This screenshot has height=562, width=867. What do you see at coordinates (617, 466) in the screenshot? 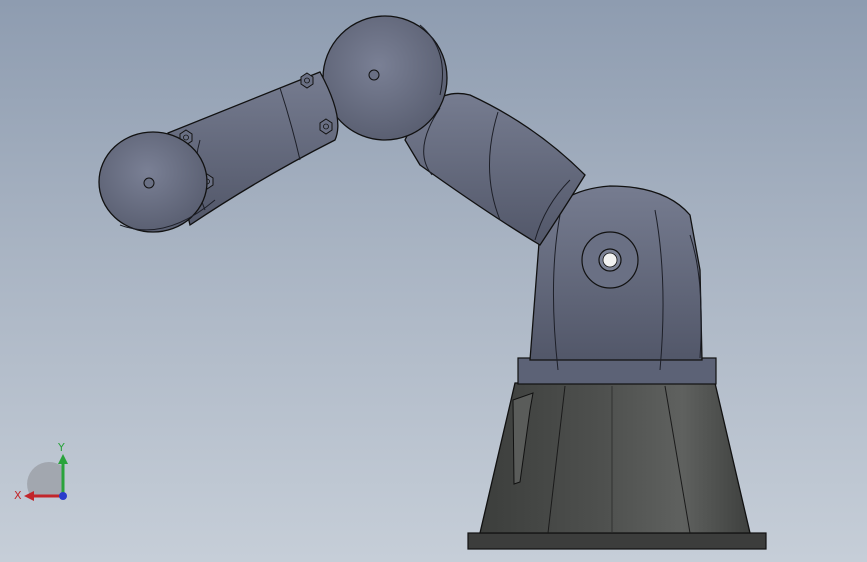
I see `base-pedestal` at bounding box center [617, 466].